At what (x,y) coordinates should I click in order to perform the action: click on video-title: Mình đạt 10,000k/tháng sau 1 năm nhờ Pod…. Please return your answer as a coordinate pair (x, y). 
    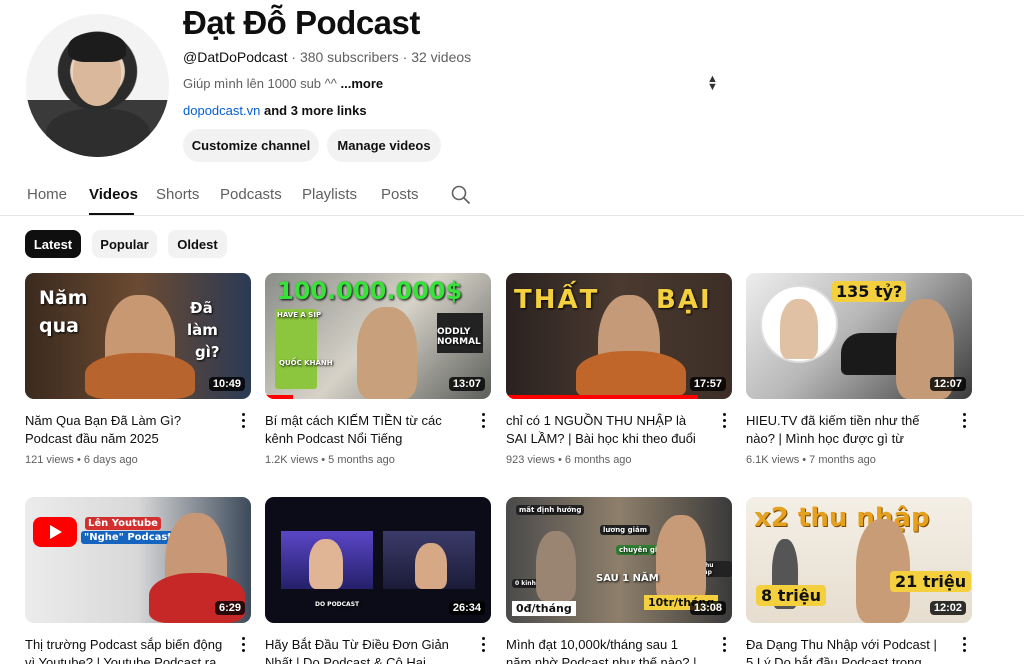
    Looking at the image, I should click on (606, 650).